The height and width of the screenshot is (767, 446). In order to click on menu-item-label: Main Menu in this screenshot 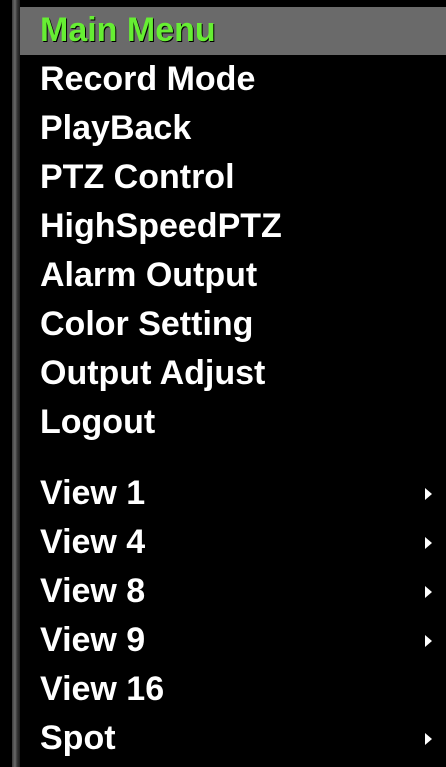, I will do `click(128, 30)`.